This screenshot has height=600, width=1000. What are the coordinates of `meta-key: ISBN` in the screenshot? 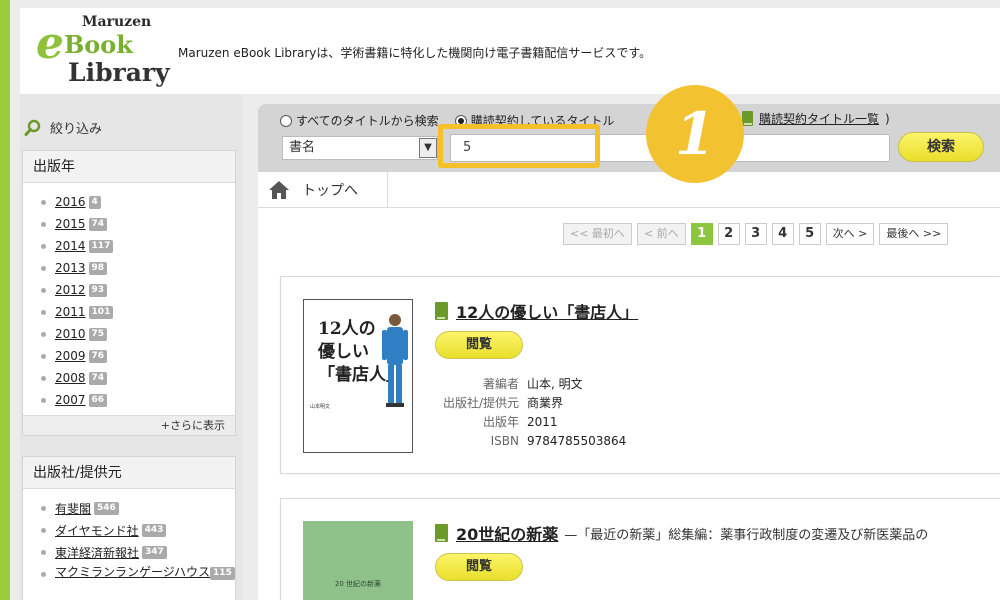 It's located at (504, 441).